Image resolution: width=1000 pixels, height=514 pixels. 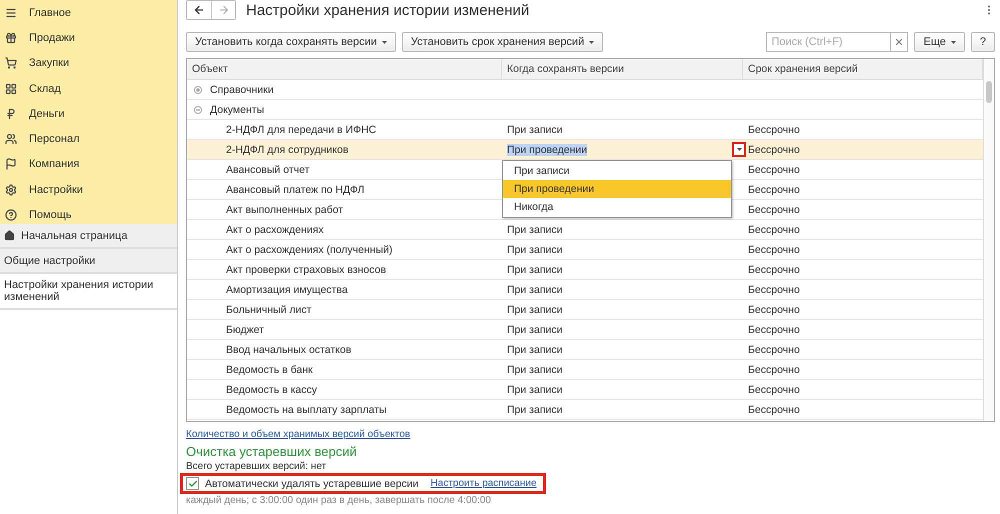 I want to click on gift-icon, so click(x=11, y=38).